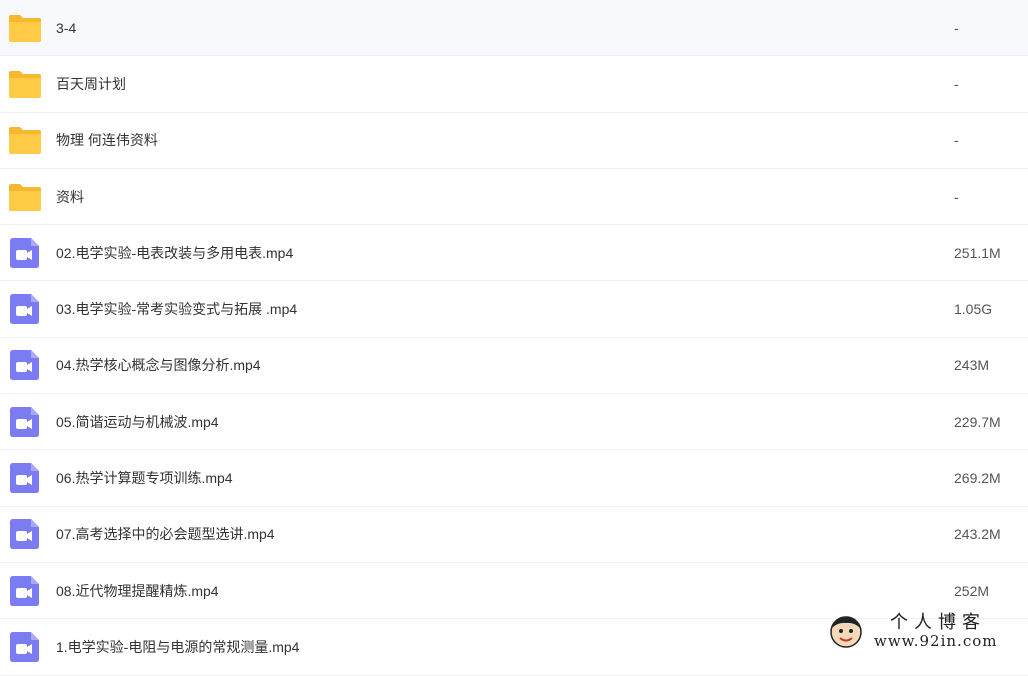 The image size is (1028, 676). I want to click on file-name: 百天周计划, so click(91, 83).